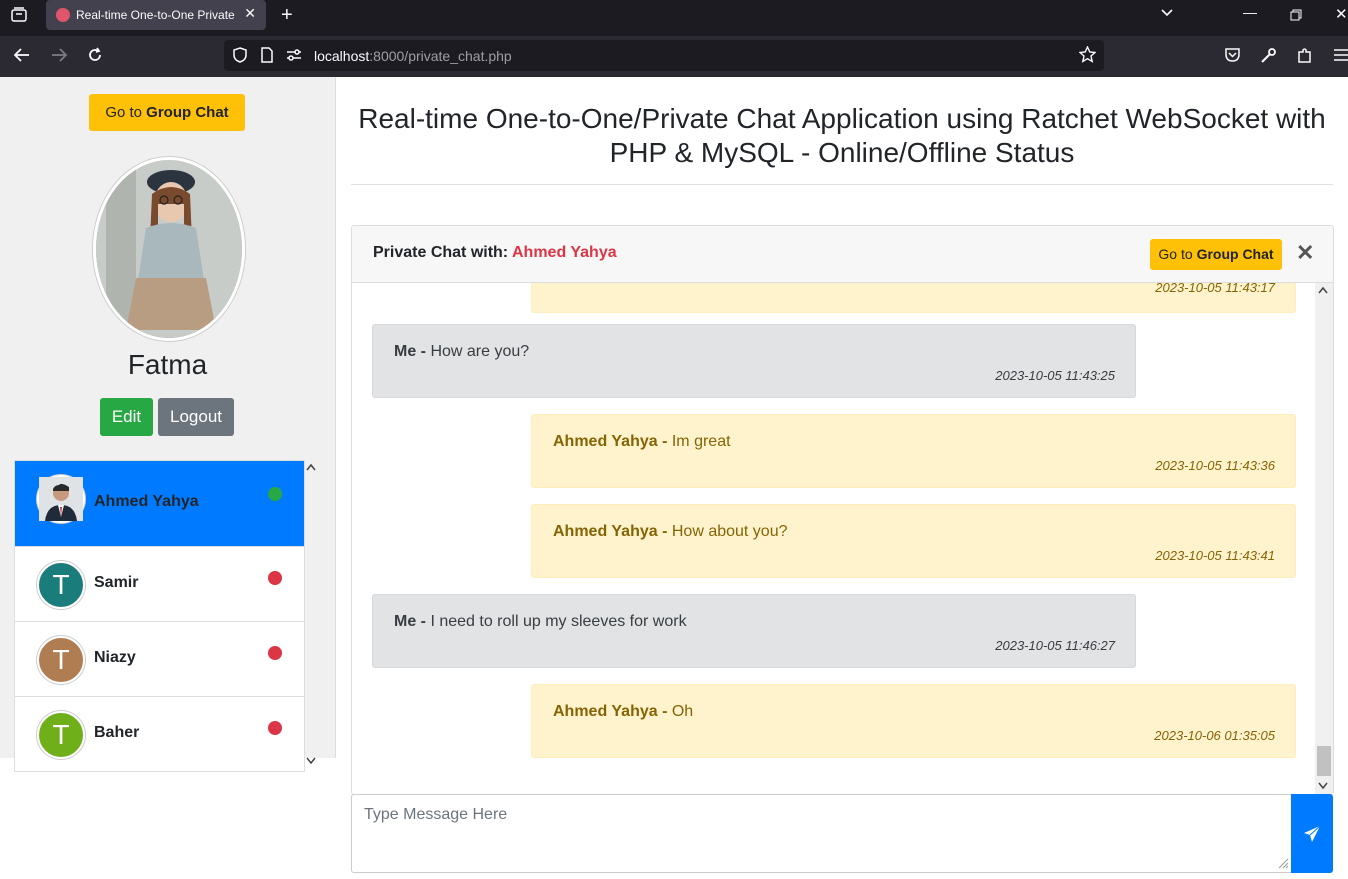 Image resolution: width=1348 pixels, height=879 pixels. Describe the element at coordinates (564, 252) in the screenshot. I see `chat-peer-name: Ahmed Yahya` at that location.